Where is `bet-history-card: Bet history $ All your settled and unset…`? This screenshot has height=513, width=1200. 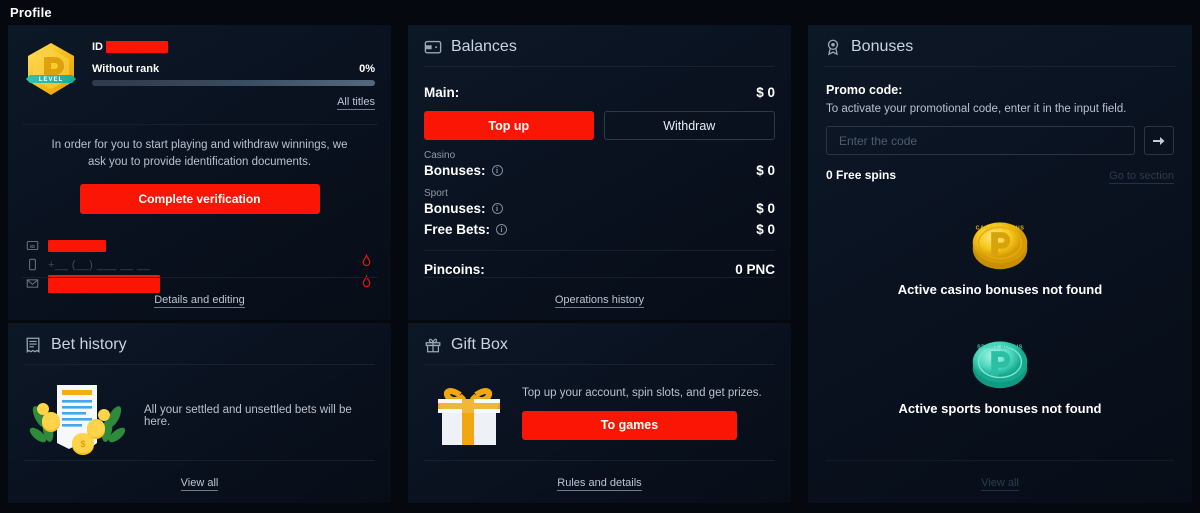 bet-history-card: Bet history $ All your settled and unset… is located at coordinates (199, 413).